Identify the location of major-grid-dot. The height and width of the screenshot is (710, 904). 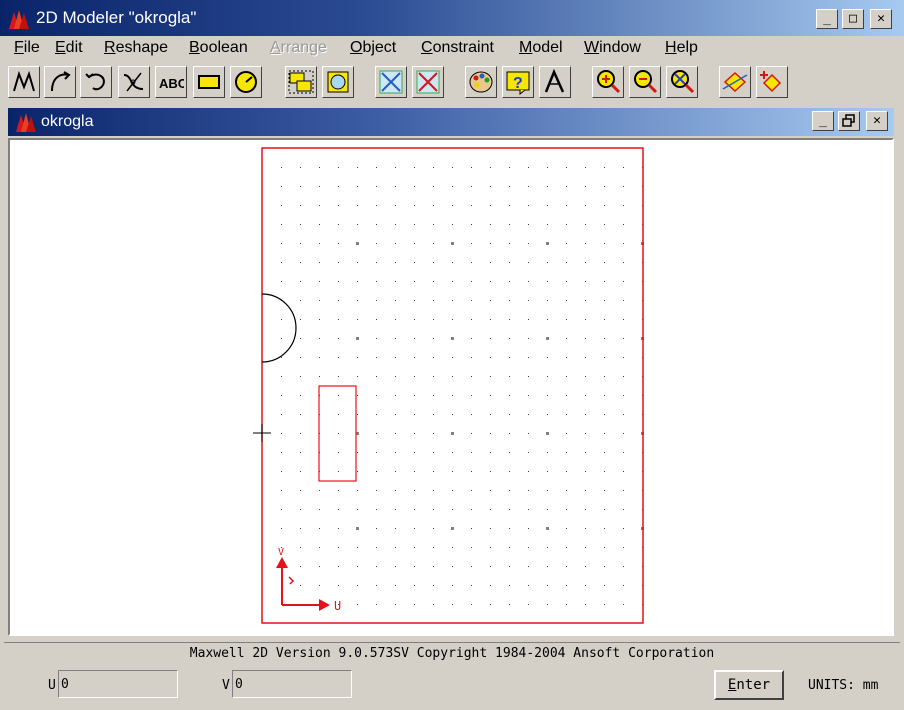
(452, 243).